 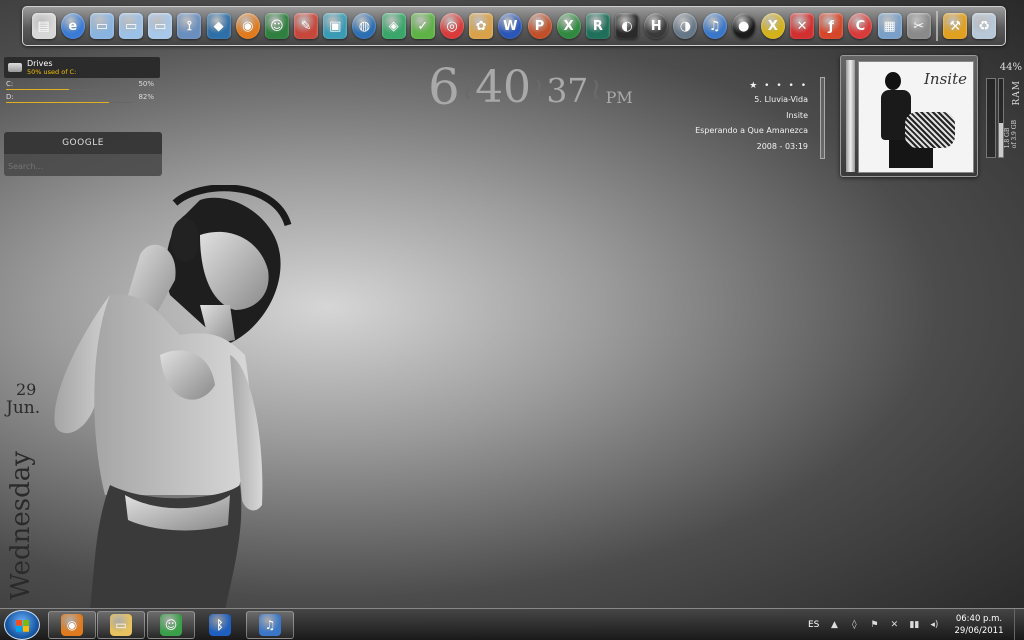 I want to click on network-error-icon: ✕, so click(x=894, y=625).